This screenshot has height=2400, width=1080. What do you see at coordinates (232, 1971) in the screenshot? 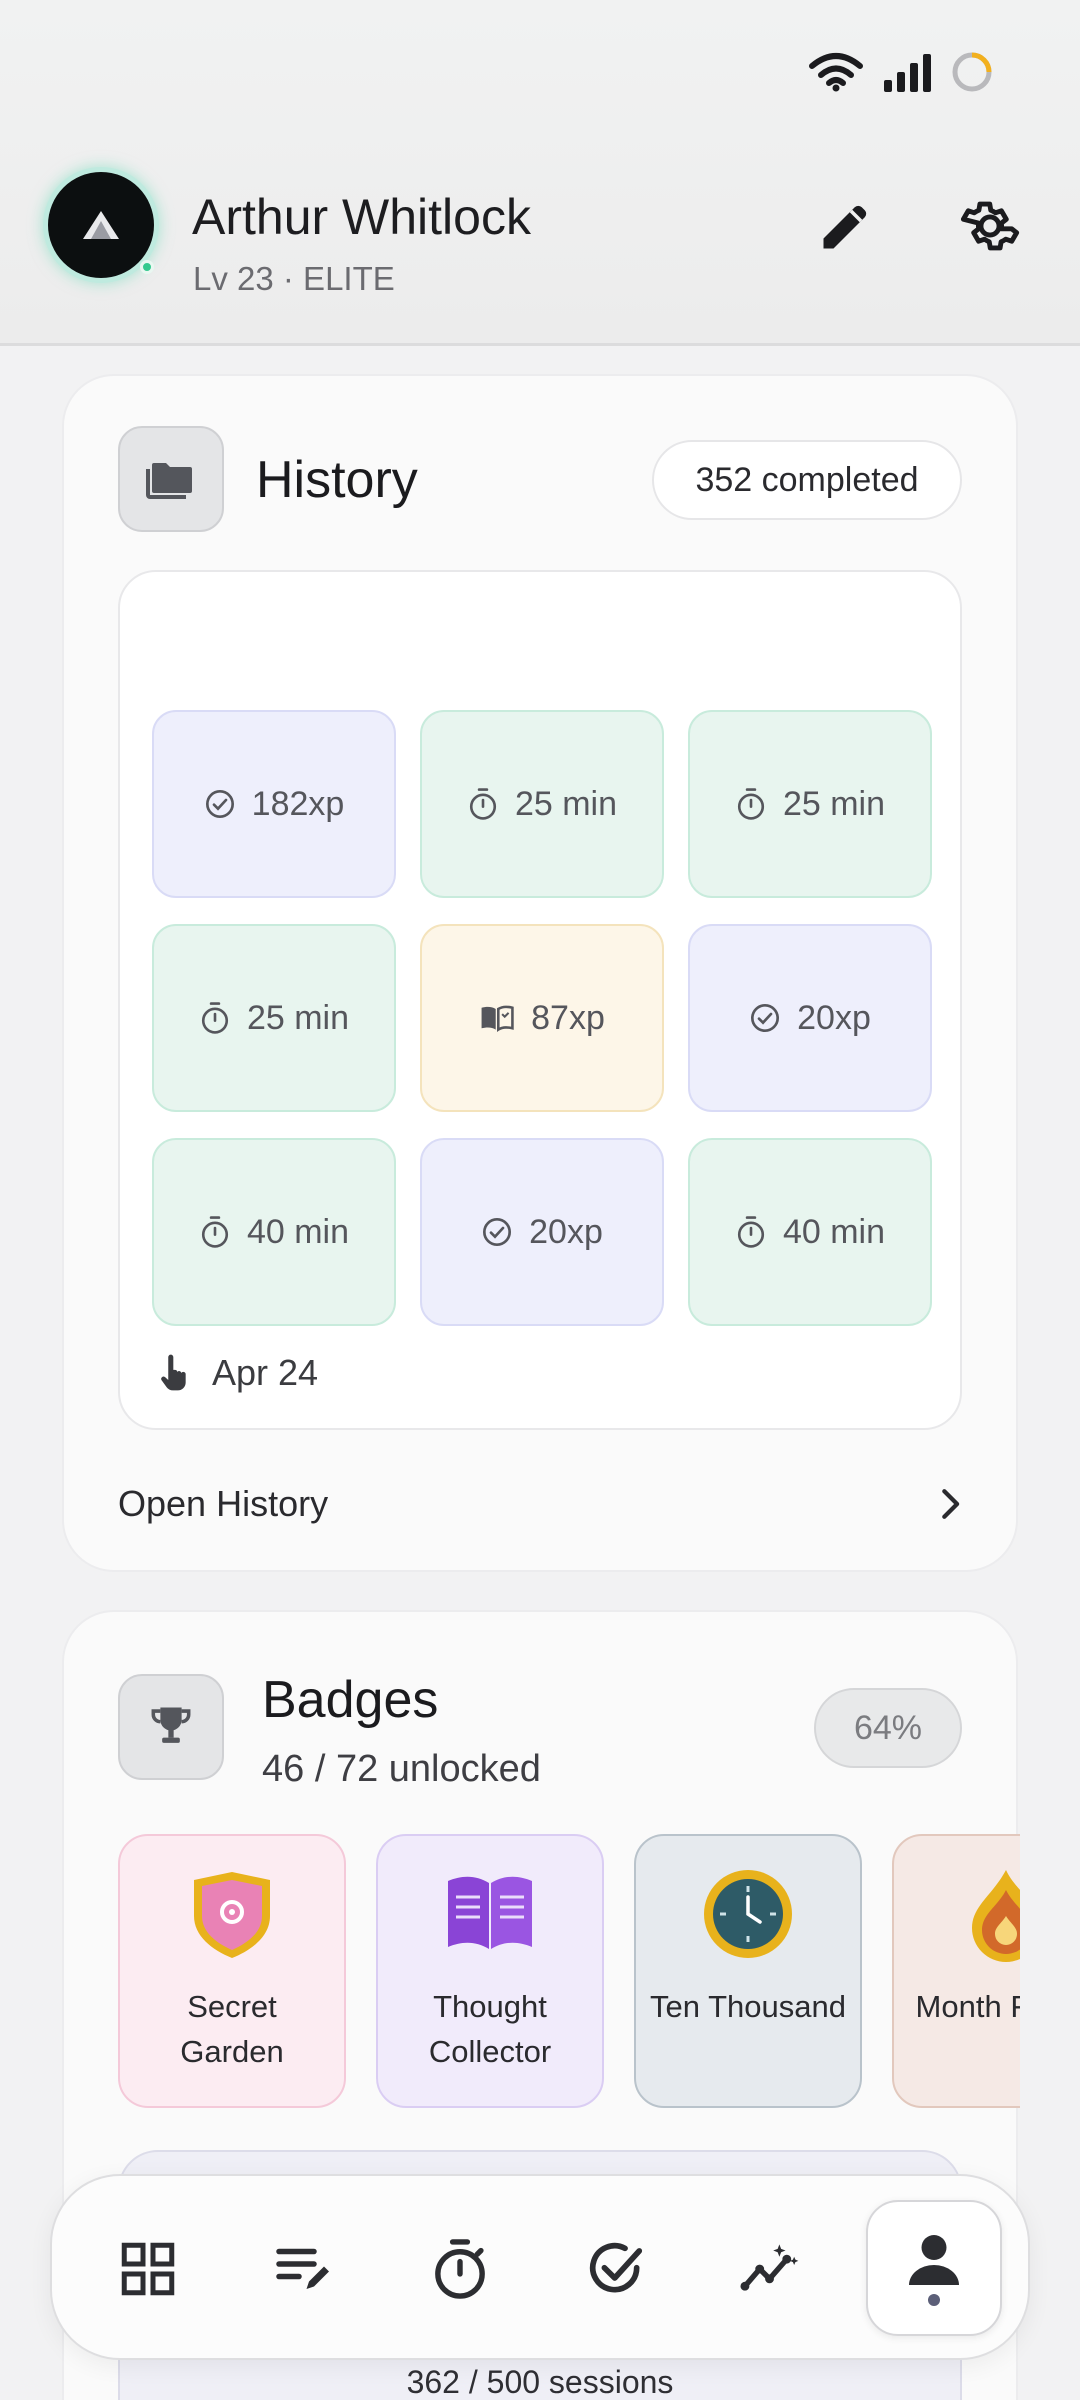
I see `badge-card: Secret Garden` at bounding box center [232, 1971].